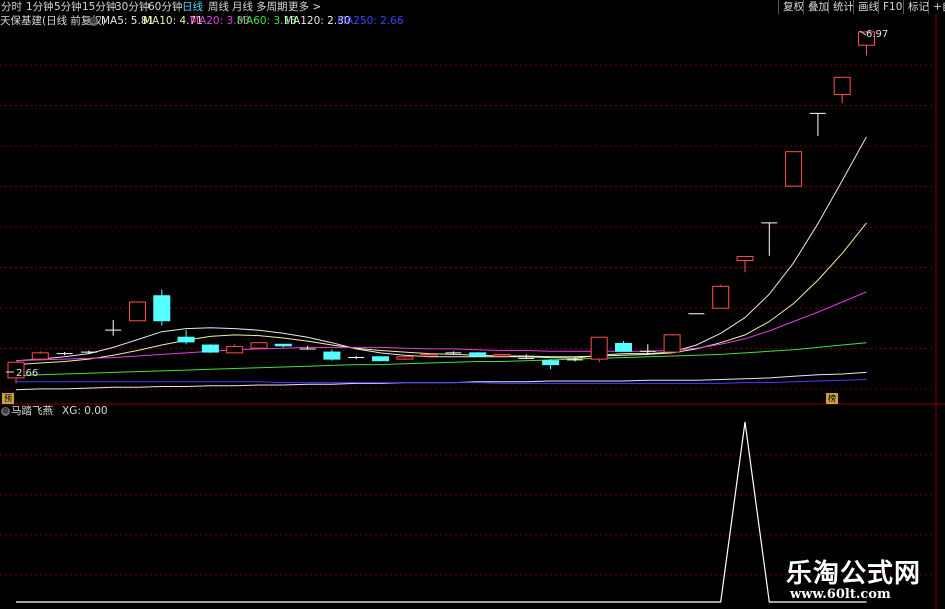 The height and width of the screenshot is (609, 945). Describe the element at coordinates (441, 359) in the screenshot. I see `ma60-line` at that location.